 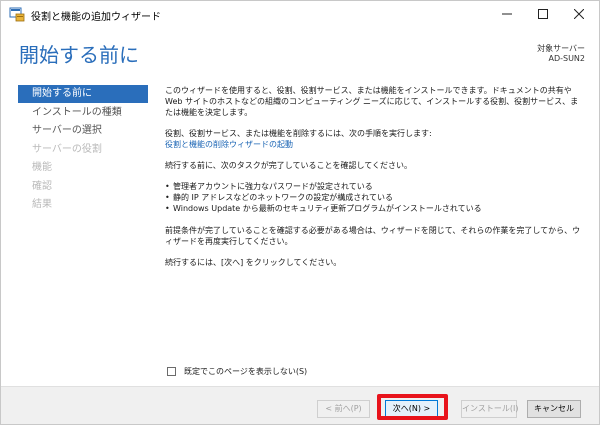 What do you see at coordinates (42, 186) in the screenshot?
I see `nav-item-confirmation: 確認` at bounding box center [42, 186].